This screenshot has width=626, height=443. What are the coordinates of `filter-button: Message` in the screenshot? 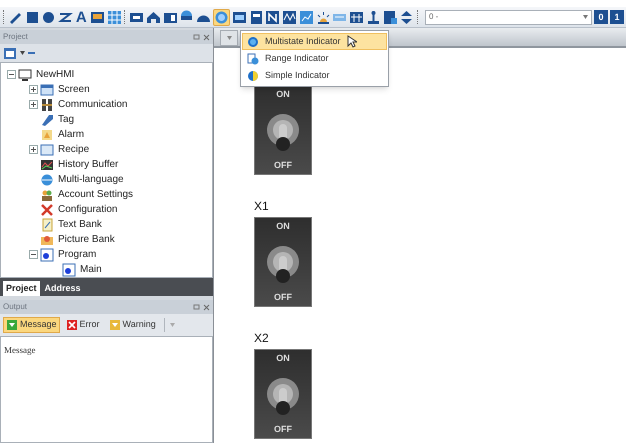 It's located at (31, 325).